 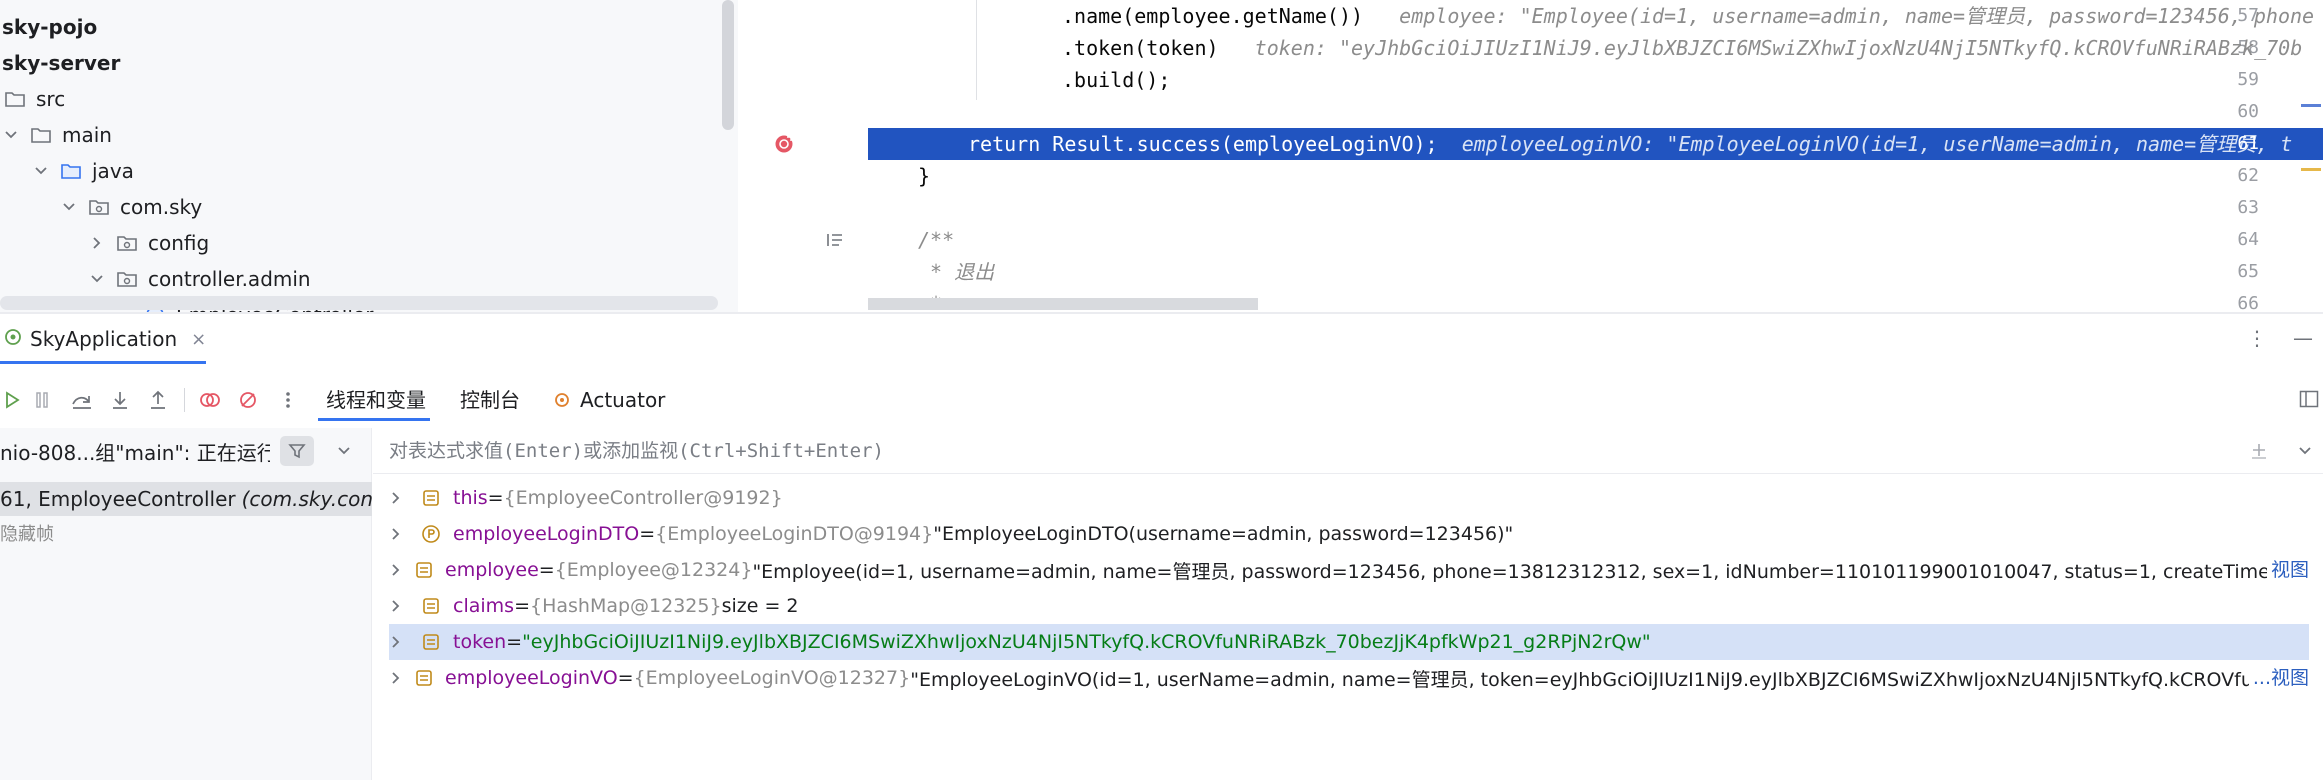 I want to click on stack-frame: 61, EmployeeController (com.sky.control, so click(x=186, y=499).